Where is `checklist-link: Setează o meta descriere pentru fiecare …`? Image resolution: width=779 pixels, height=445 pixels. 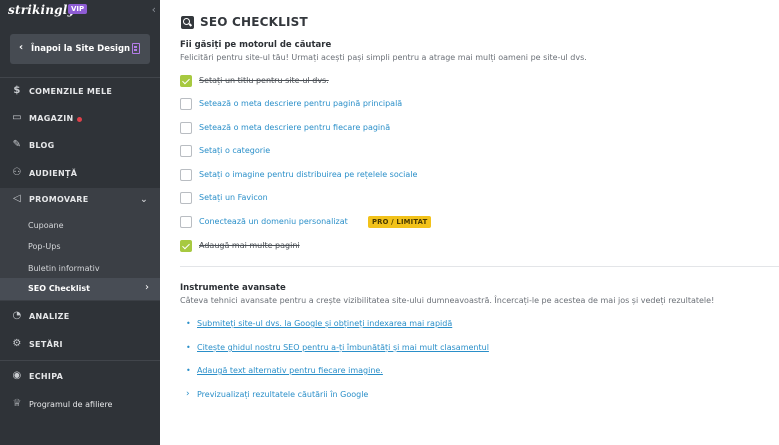 checklist-link: Setează o meta descriere pentru fiecare … is located at coordinates (294, 127).